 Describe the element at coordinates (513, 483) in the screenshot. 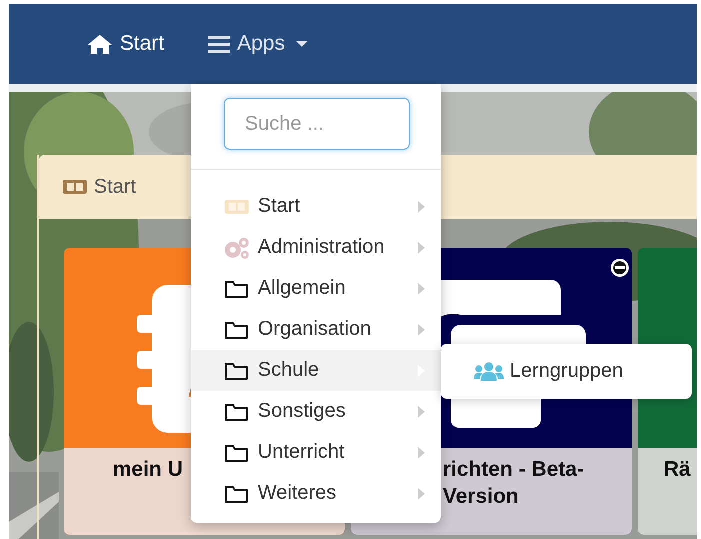

I see `tile-title: richten - Beta- Version` at that location.